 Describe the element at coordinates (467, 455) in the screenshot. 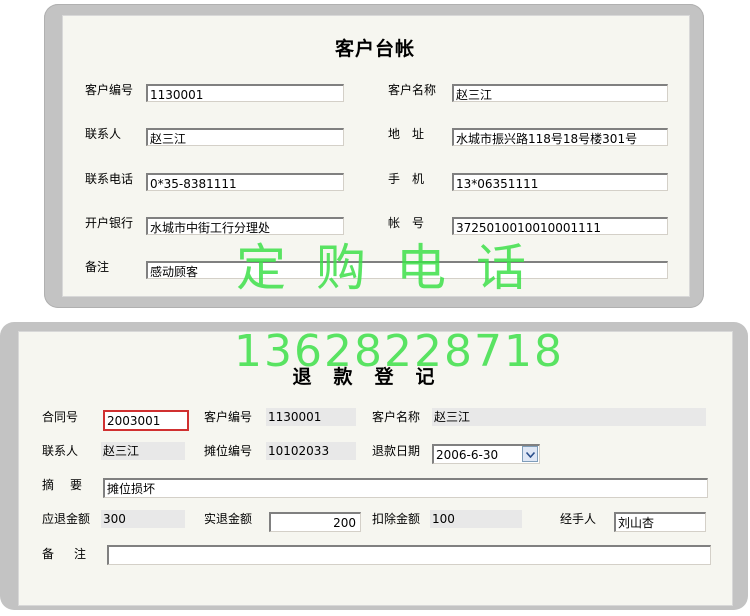

I see `refund-date-value: 2006-6-30` at that location.